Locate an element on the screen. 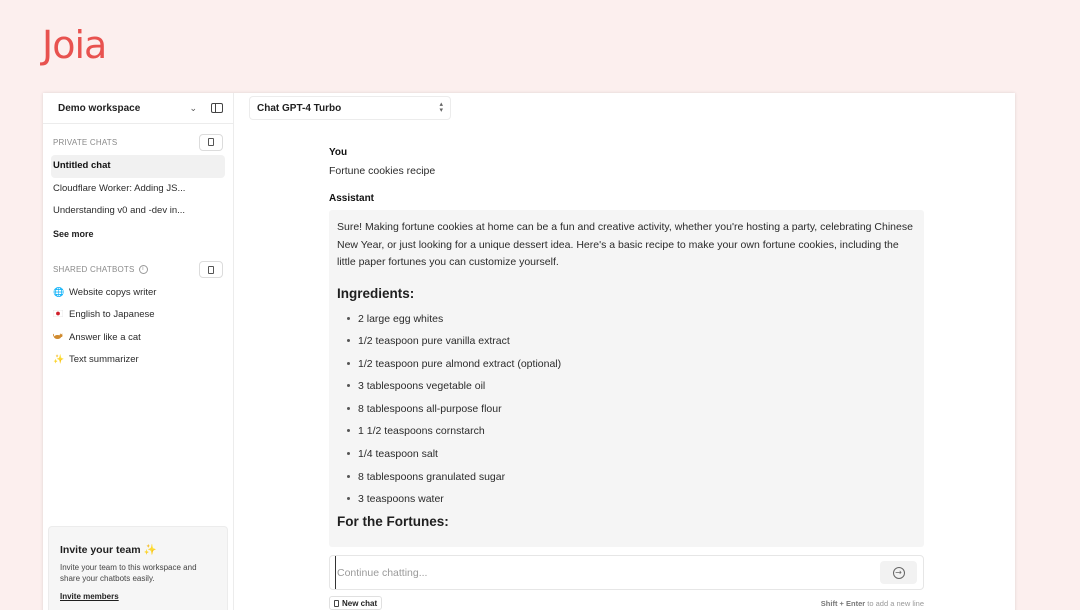  new-chat-button: New chat is located at coordinates (356, 603).